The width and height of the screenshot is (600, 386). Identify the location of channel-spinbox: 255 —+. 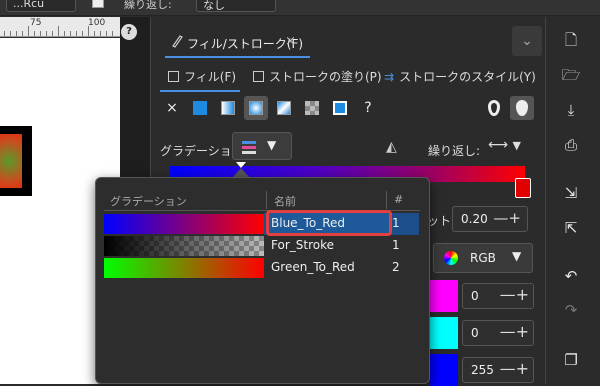
(498, 370).